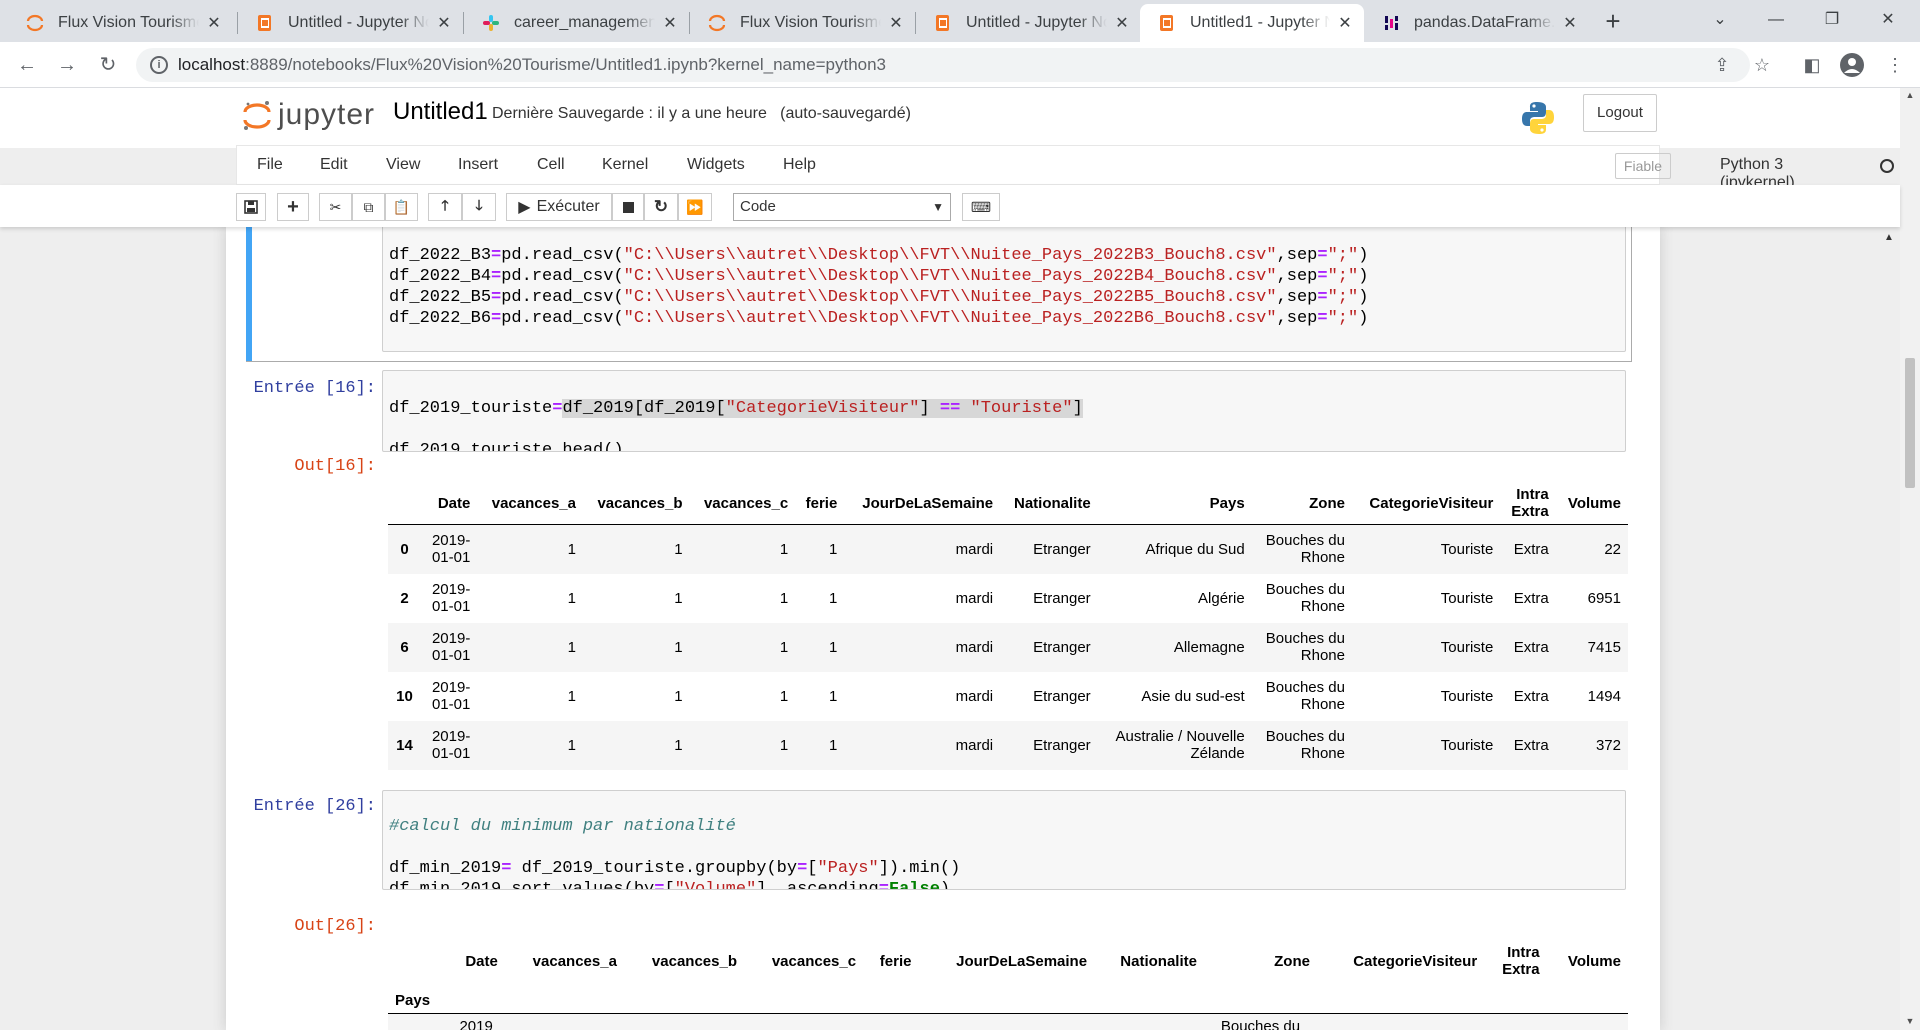 This screenshot has height=1030, width=1920. Describe the element at coordinates (1722, 65) in the screenshot. I see `share-icon: ⇪` at that location.